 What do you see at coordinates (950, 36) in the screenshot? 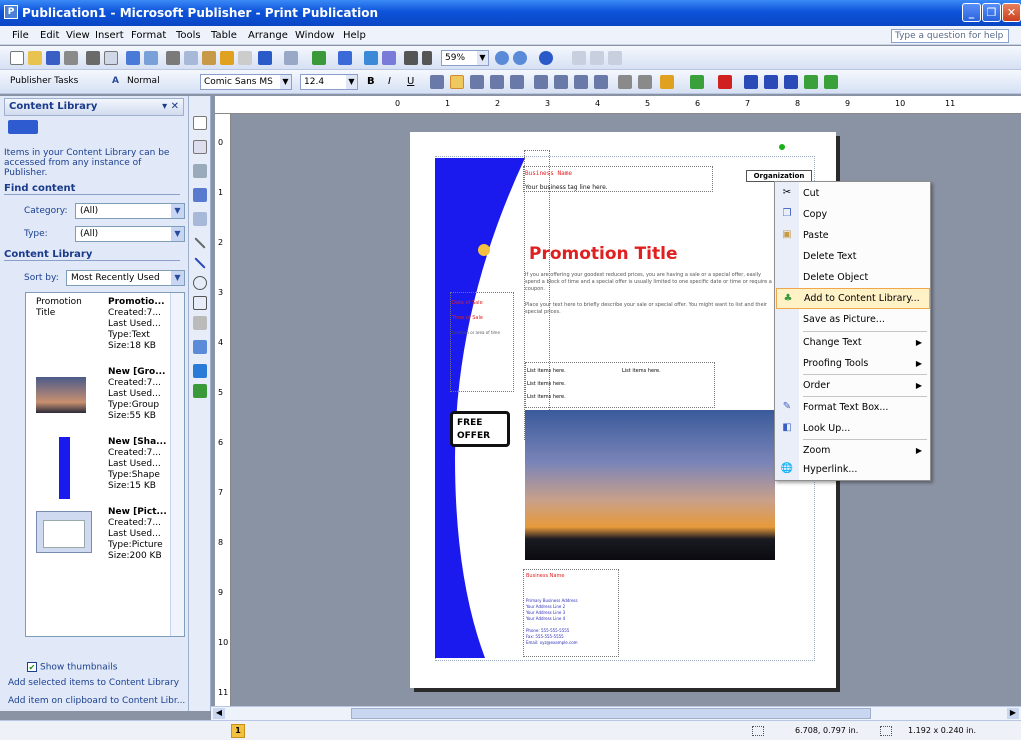
I see `ask-question-input: Type a question for help` at bounding box center [950, 36].